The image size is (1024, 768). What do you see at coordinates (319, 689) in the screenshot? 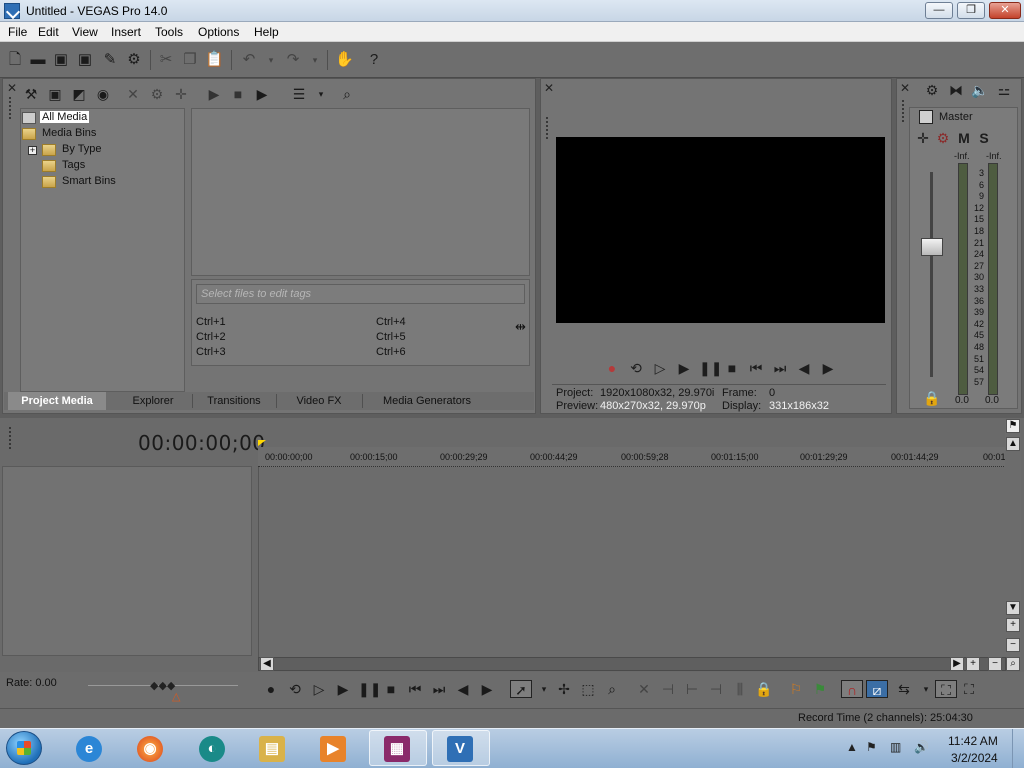
I see `play-from-start-button: ▷` at bounding box center [319, 689].